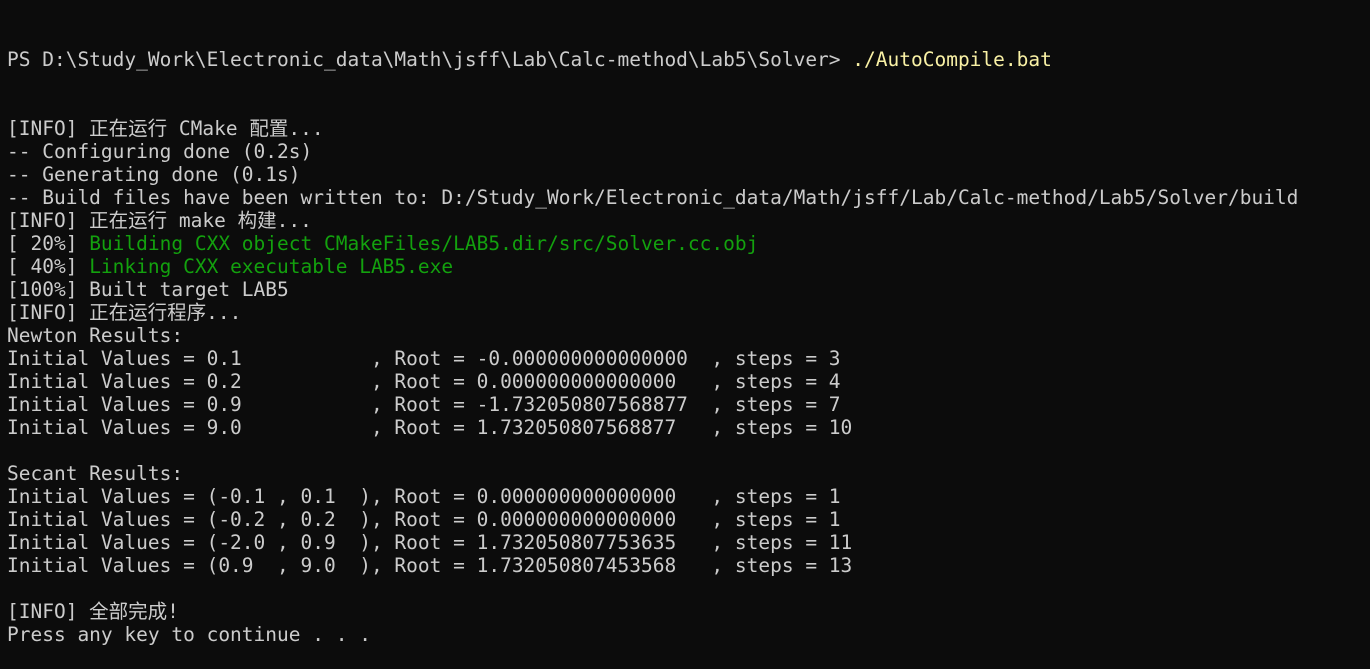  I want to click on output-text: Secant Results:, so click(95, 473).